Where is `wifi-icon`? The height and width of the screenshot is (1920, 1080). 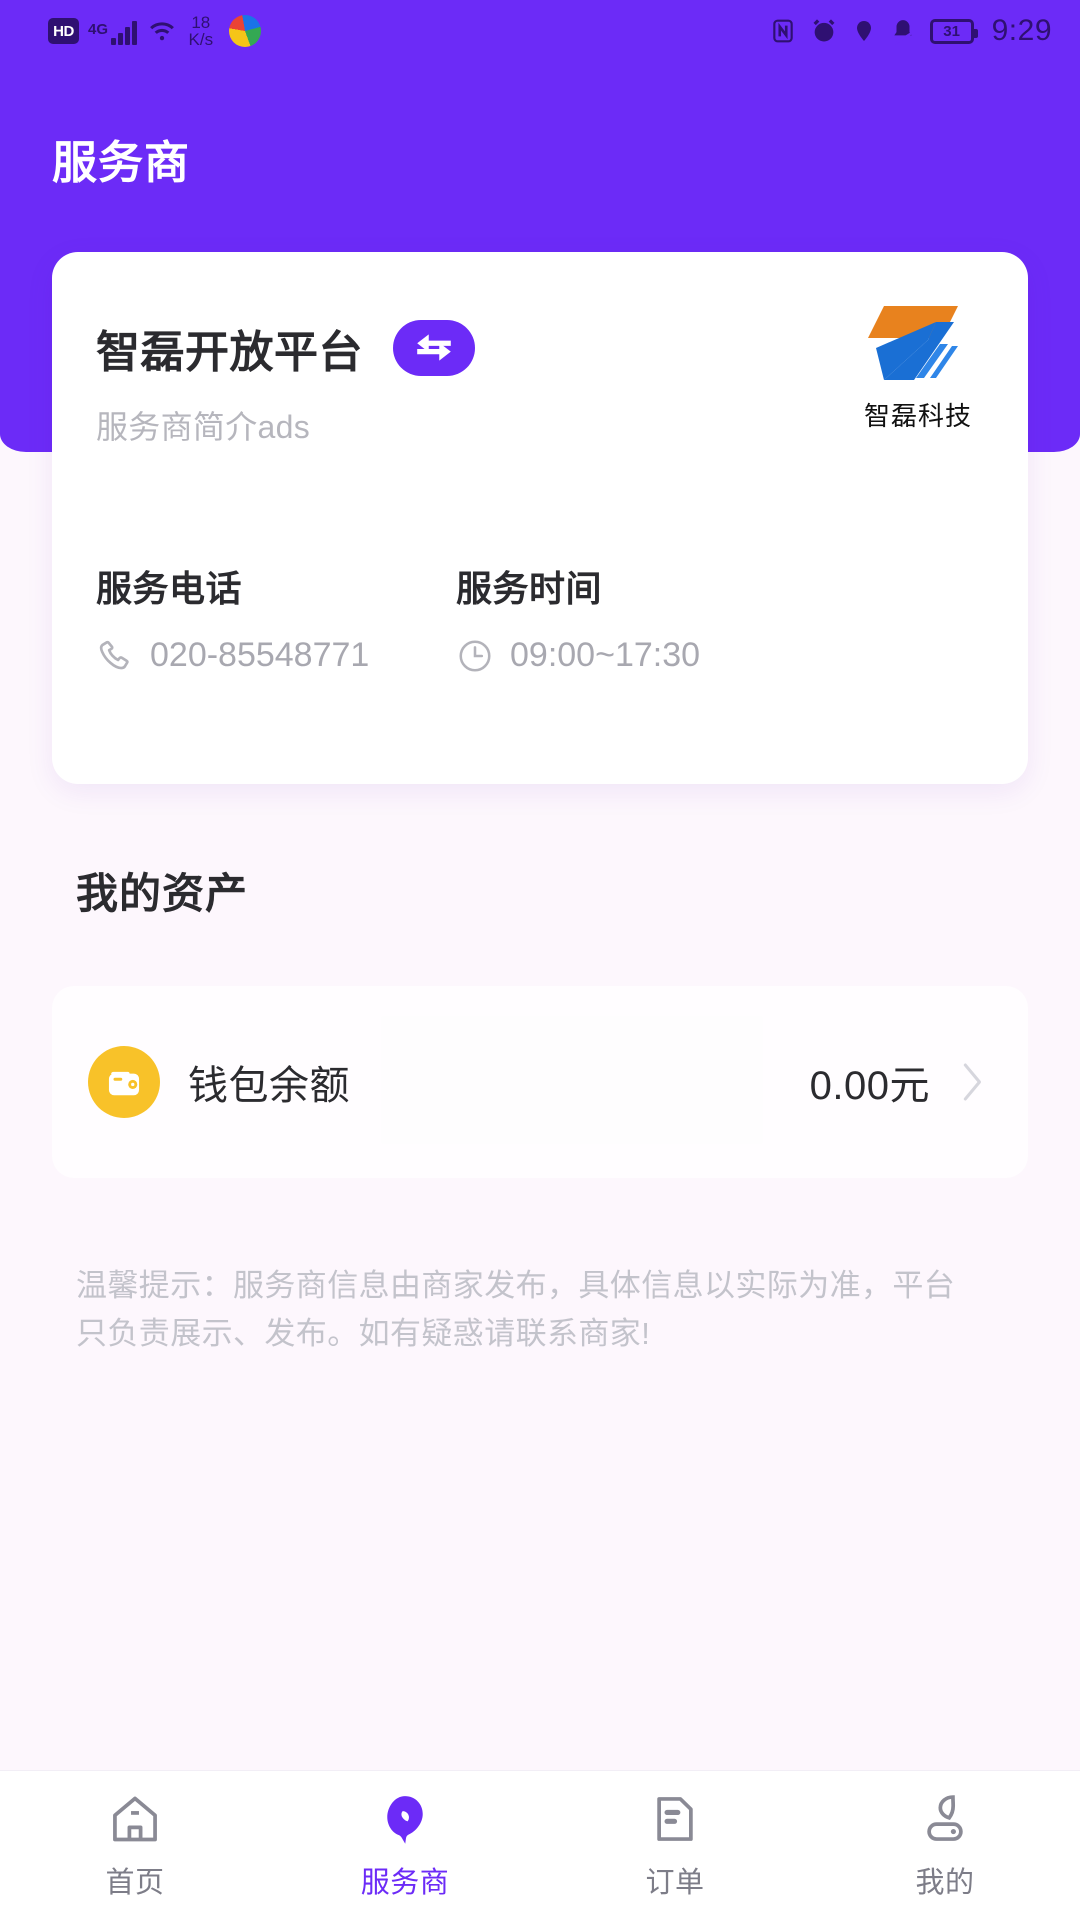 wifi-icon is located at coordinates (162, 31).